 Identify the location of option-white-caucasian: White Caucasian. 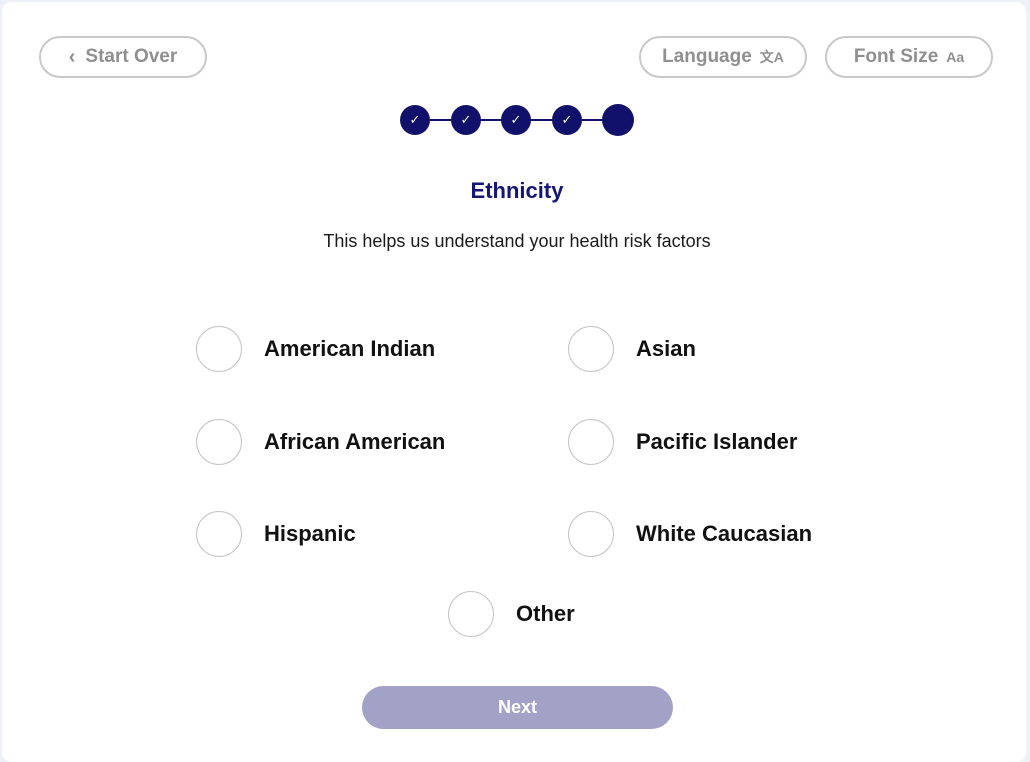
(690, 534).